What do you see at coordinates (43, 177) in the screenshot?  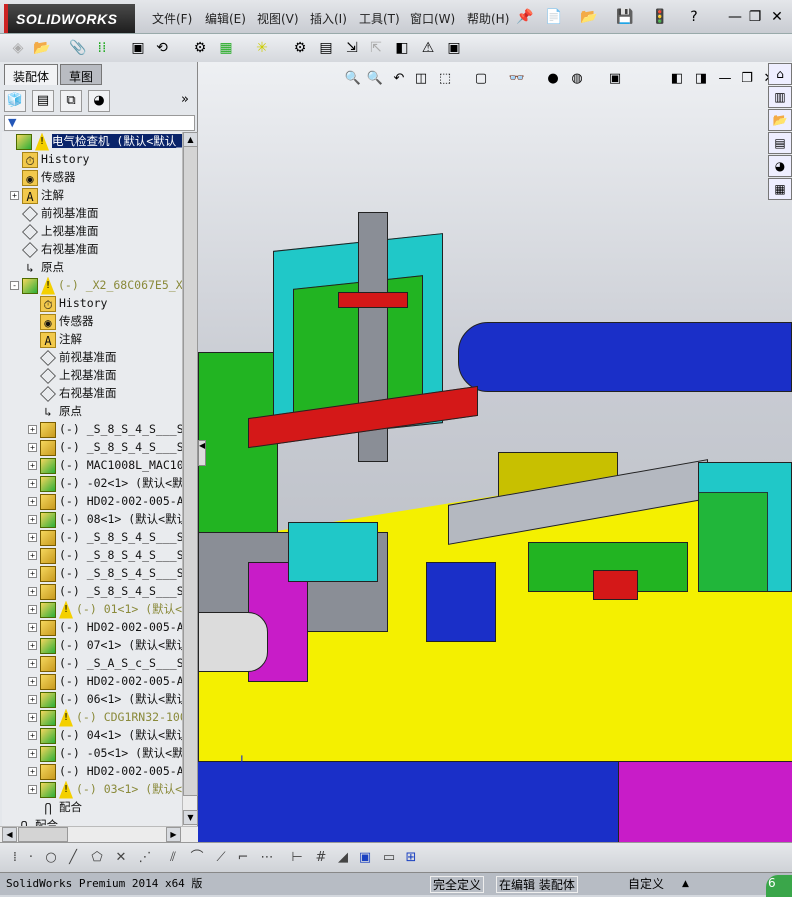 I see `tree-item: ◉ 传感器` at bounding box center [43, 177].